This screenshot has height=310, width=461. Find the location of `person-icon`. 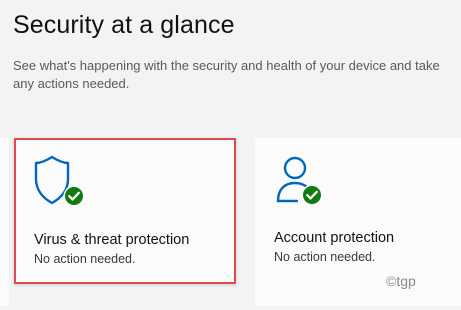

person-icon is located at coordinates (299, 181).